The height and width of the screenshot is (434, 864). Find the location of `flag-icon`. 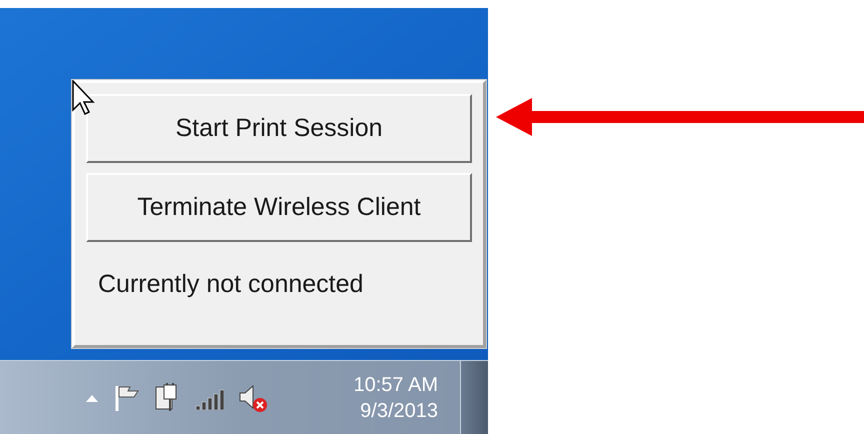

flag-icon is located at coordinates (127, 398).